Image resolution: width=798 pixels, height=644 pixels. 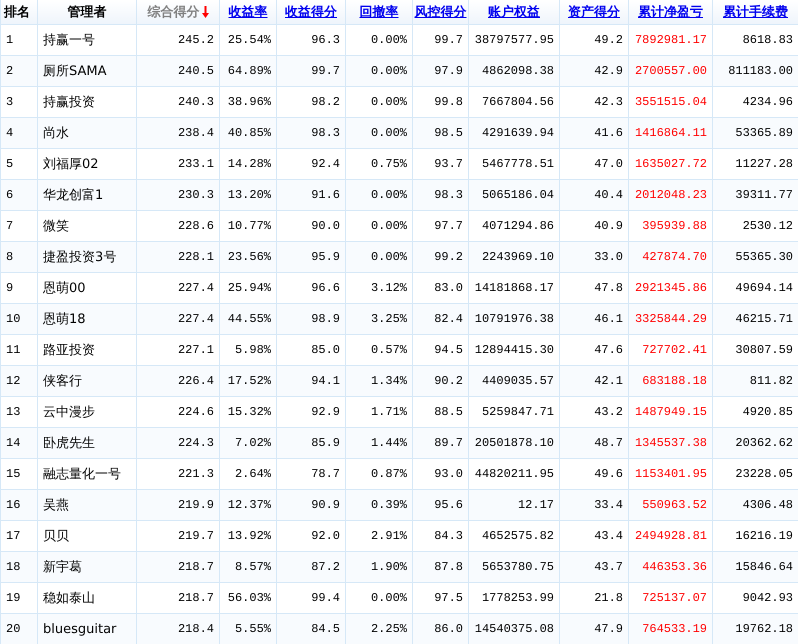 I want to click on table-cell: 40.85%, so click(x=249, y=133).